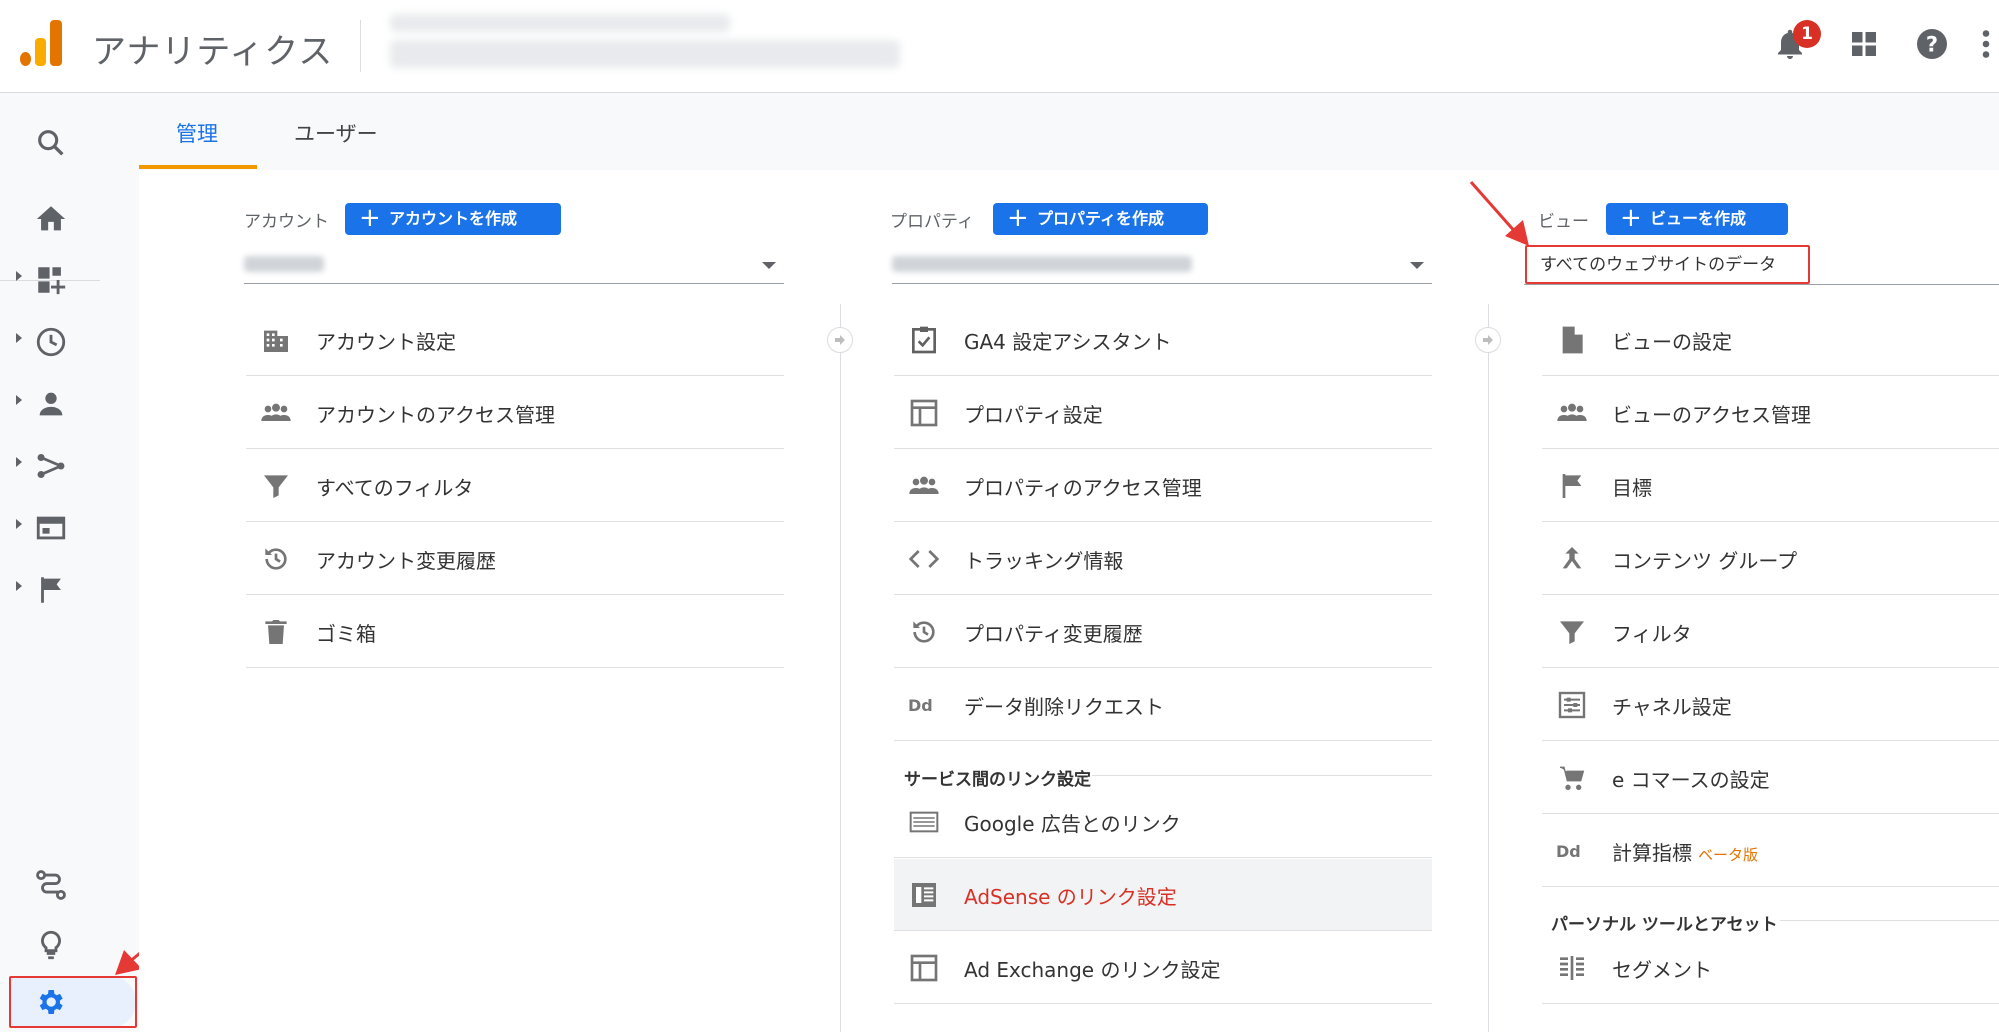 The image size is (1999, 1032). Describe the element at coordinates (336, 133) in the screenshot. I see `tab-user: ユーザー` at that location.